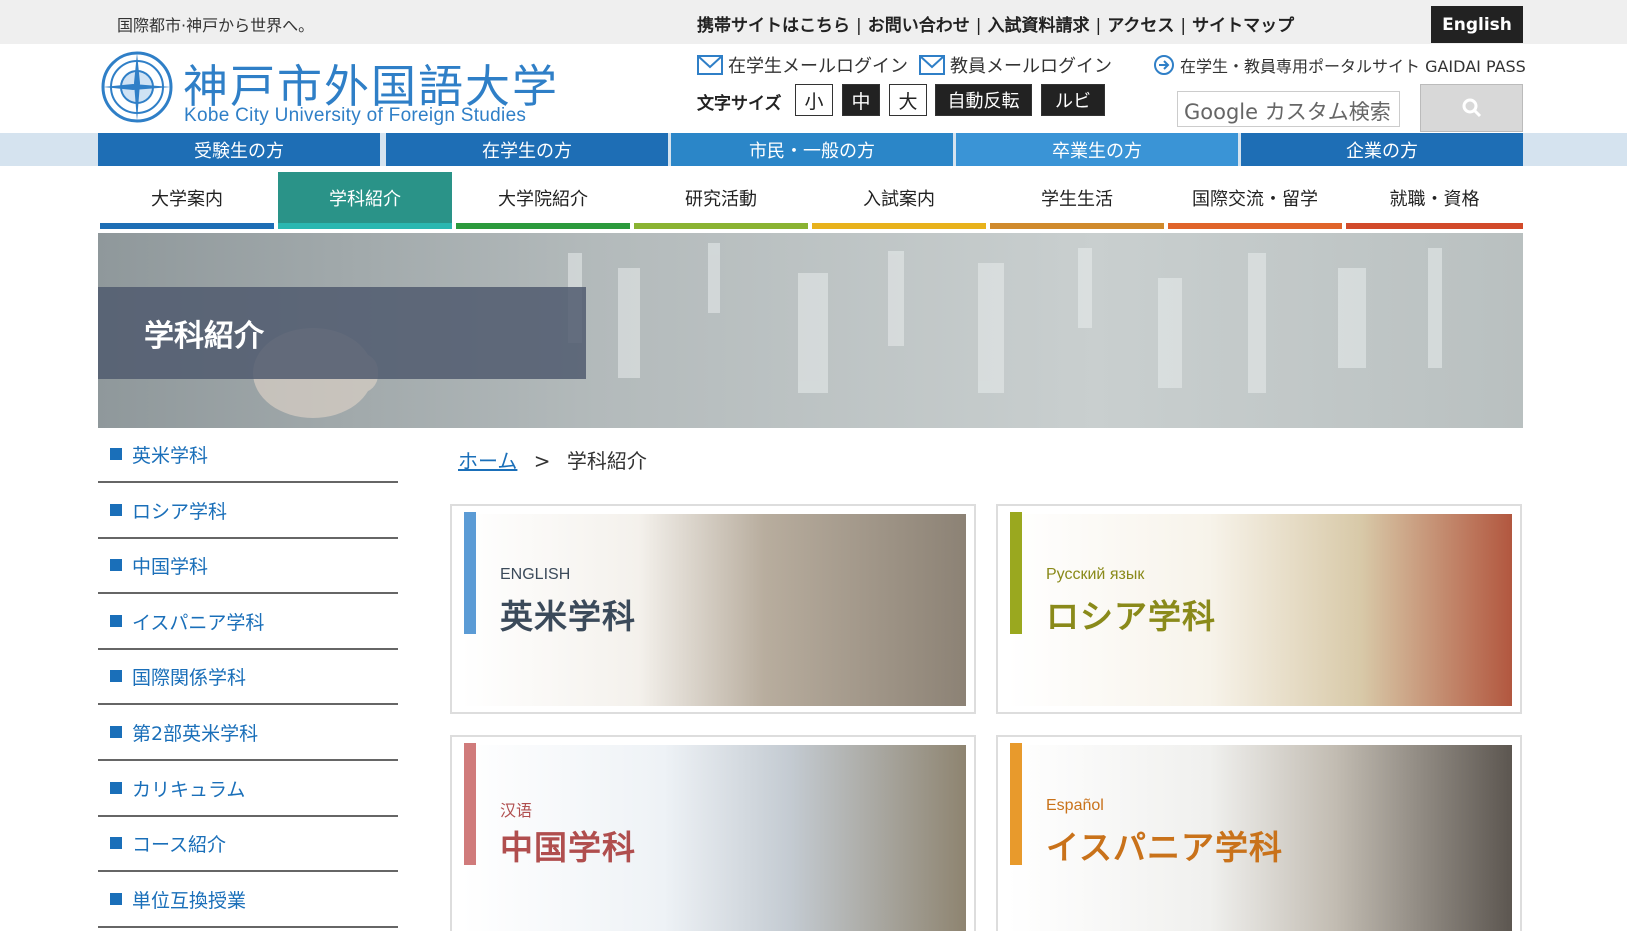 The width and height of the screenshot is (1627, 931). I want to click on ruby-button: ルビ, so click(1073, 100).